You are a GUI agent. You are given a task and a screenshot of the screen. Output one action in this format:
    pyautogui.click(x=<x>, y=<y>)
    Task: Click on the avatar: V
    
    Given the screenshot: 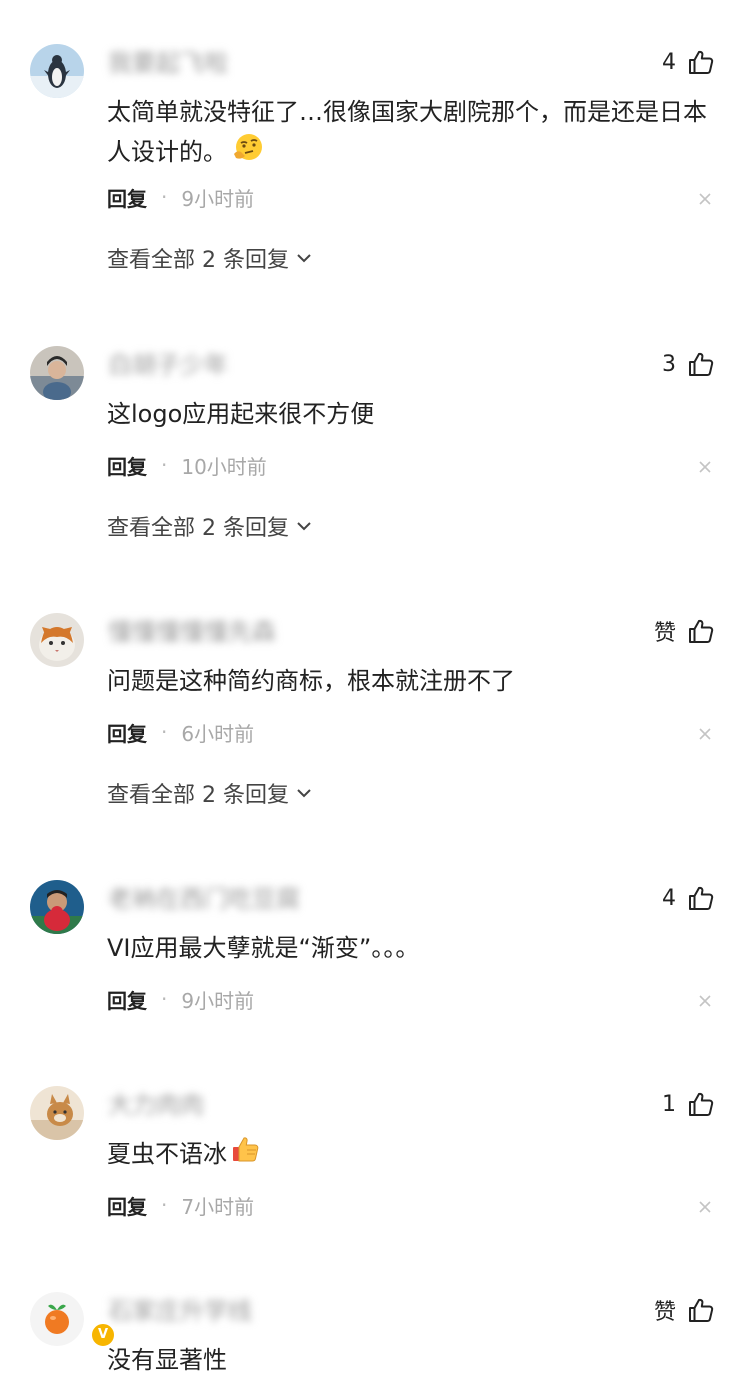 What is the action you would take?
    pyautogui.click(x=73, y=1320)
    